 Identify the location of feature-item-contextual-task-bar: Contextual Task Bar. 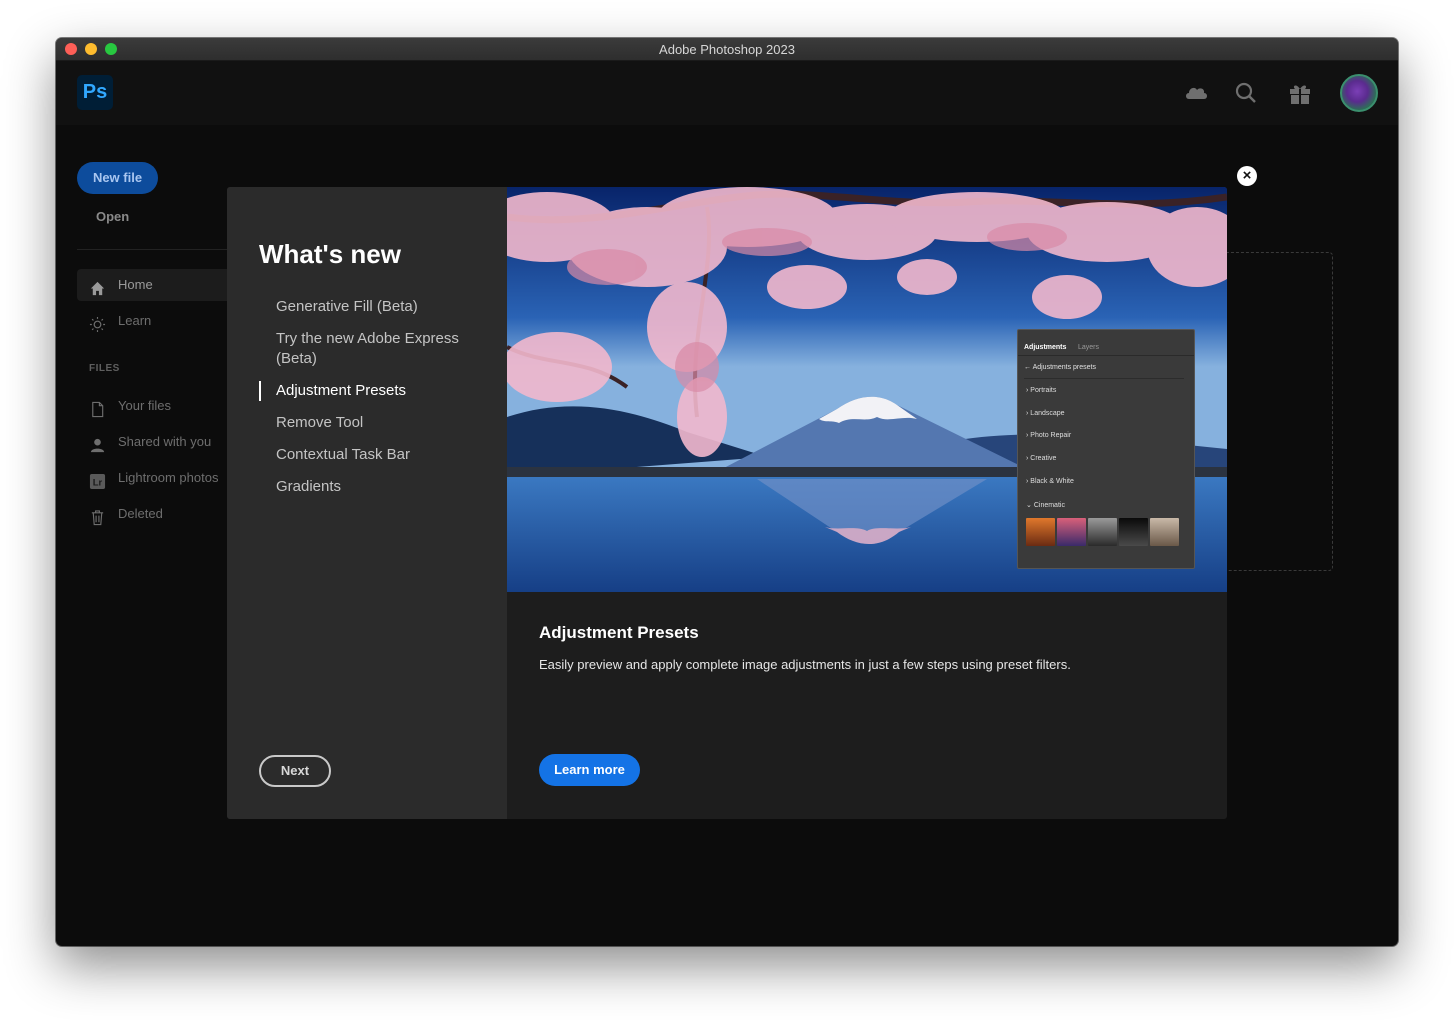
(374, 455).